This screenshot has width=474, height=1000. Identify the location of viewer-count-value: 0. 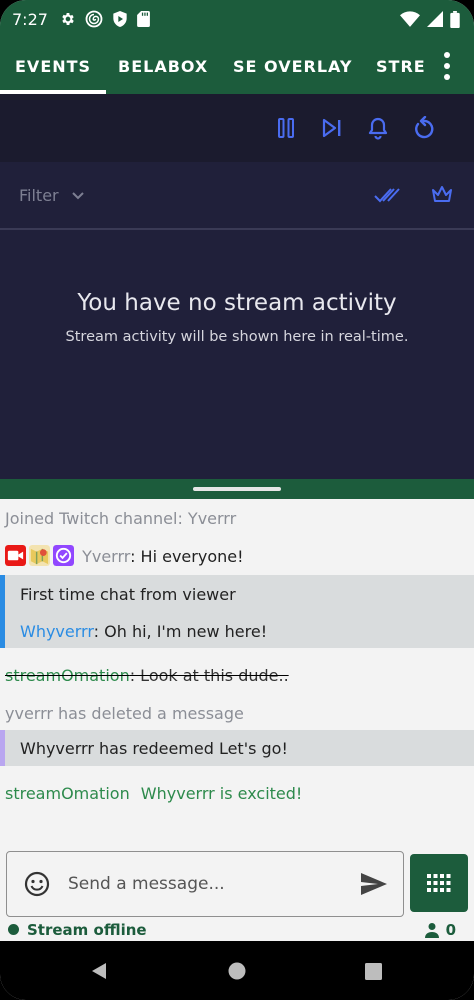
(450, 930).